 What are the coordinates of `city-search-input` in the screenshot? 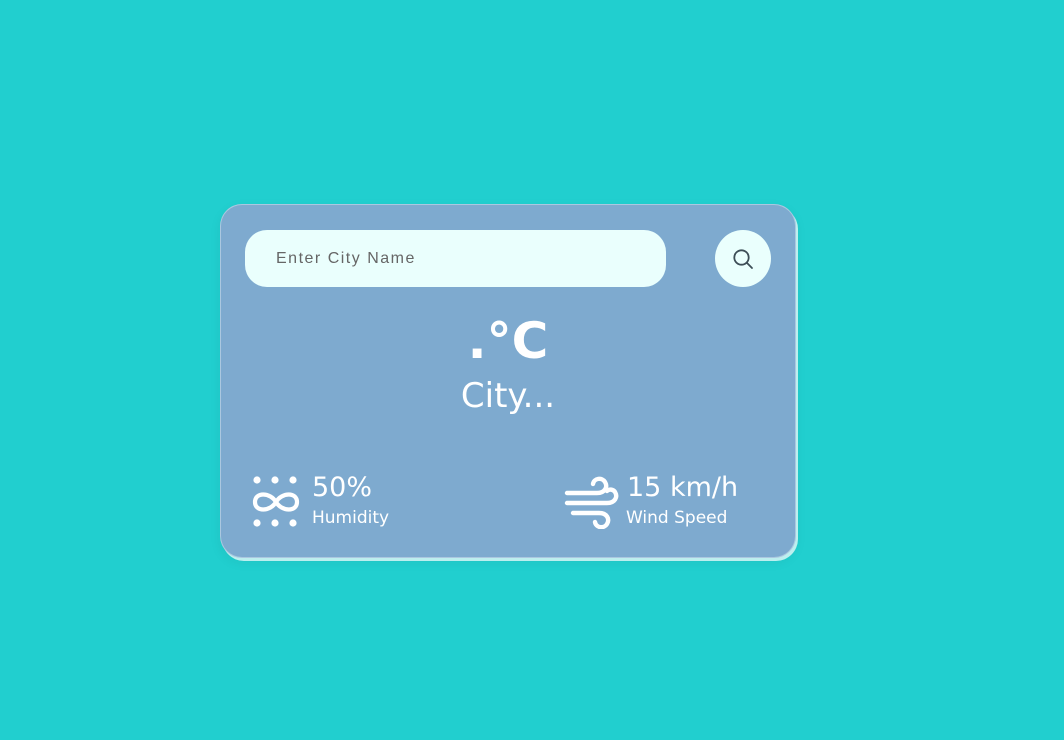 It's located at (455, 258).